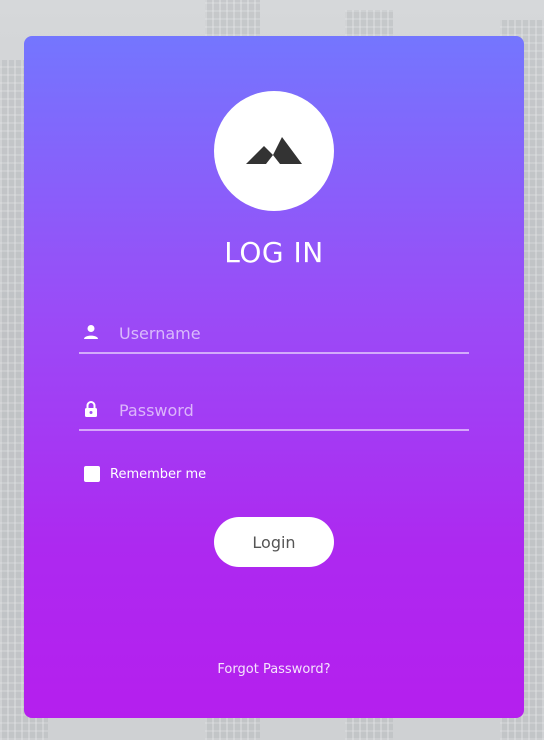 This screenshot has height=740, width=544. I want to click on lock-icon, so click(91, 409).